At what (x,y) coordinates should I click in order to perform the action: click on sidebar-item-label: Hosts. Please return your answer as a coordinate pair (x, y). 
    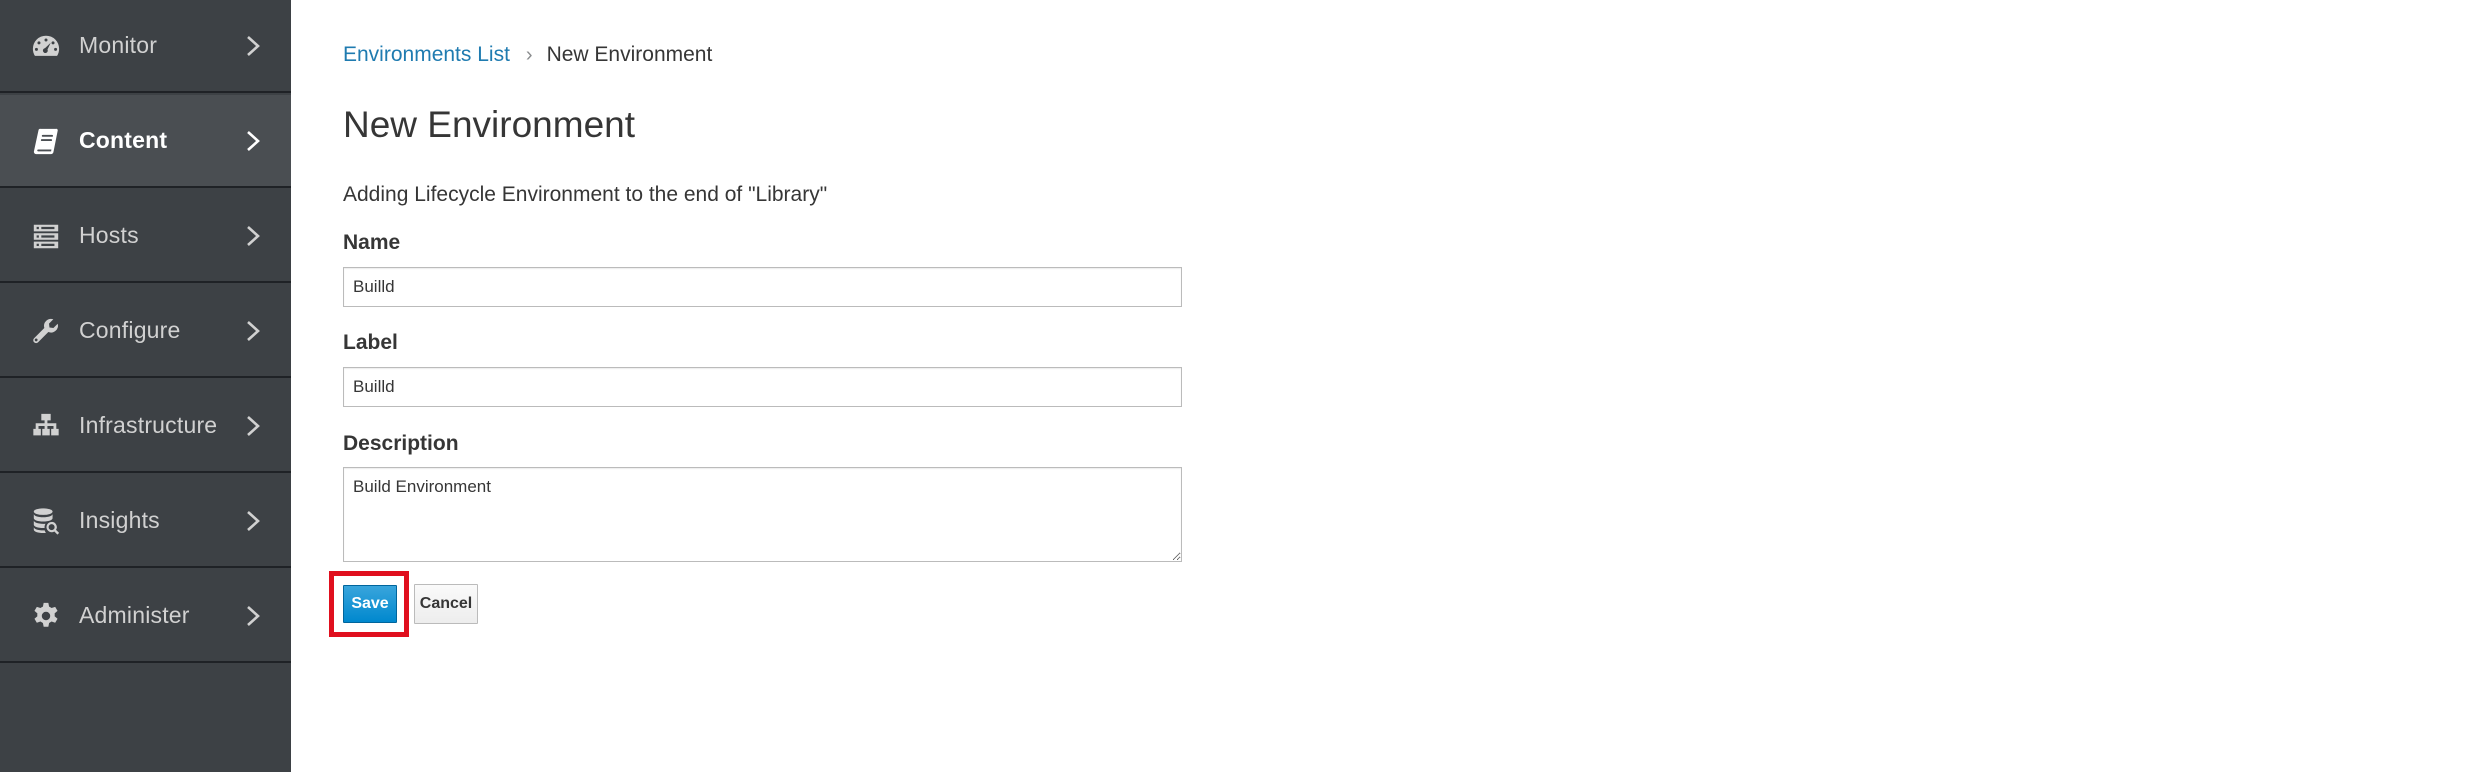
    Looking at the image, I should click on (109, 235).